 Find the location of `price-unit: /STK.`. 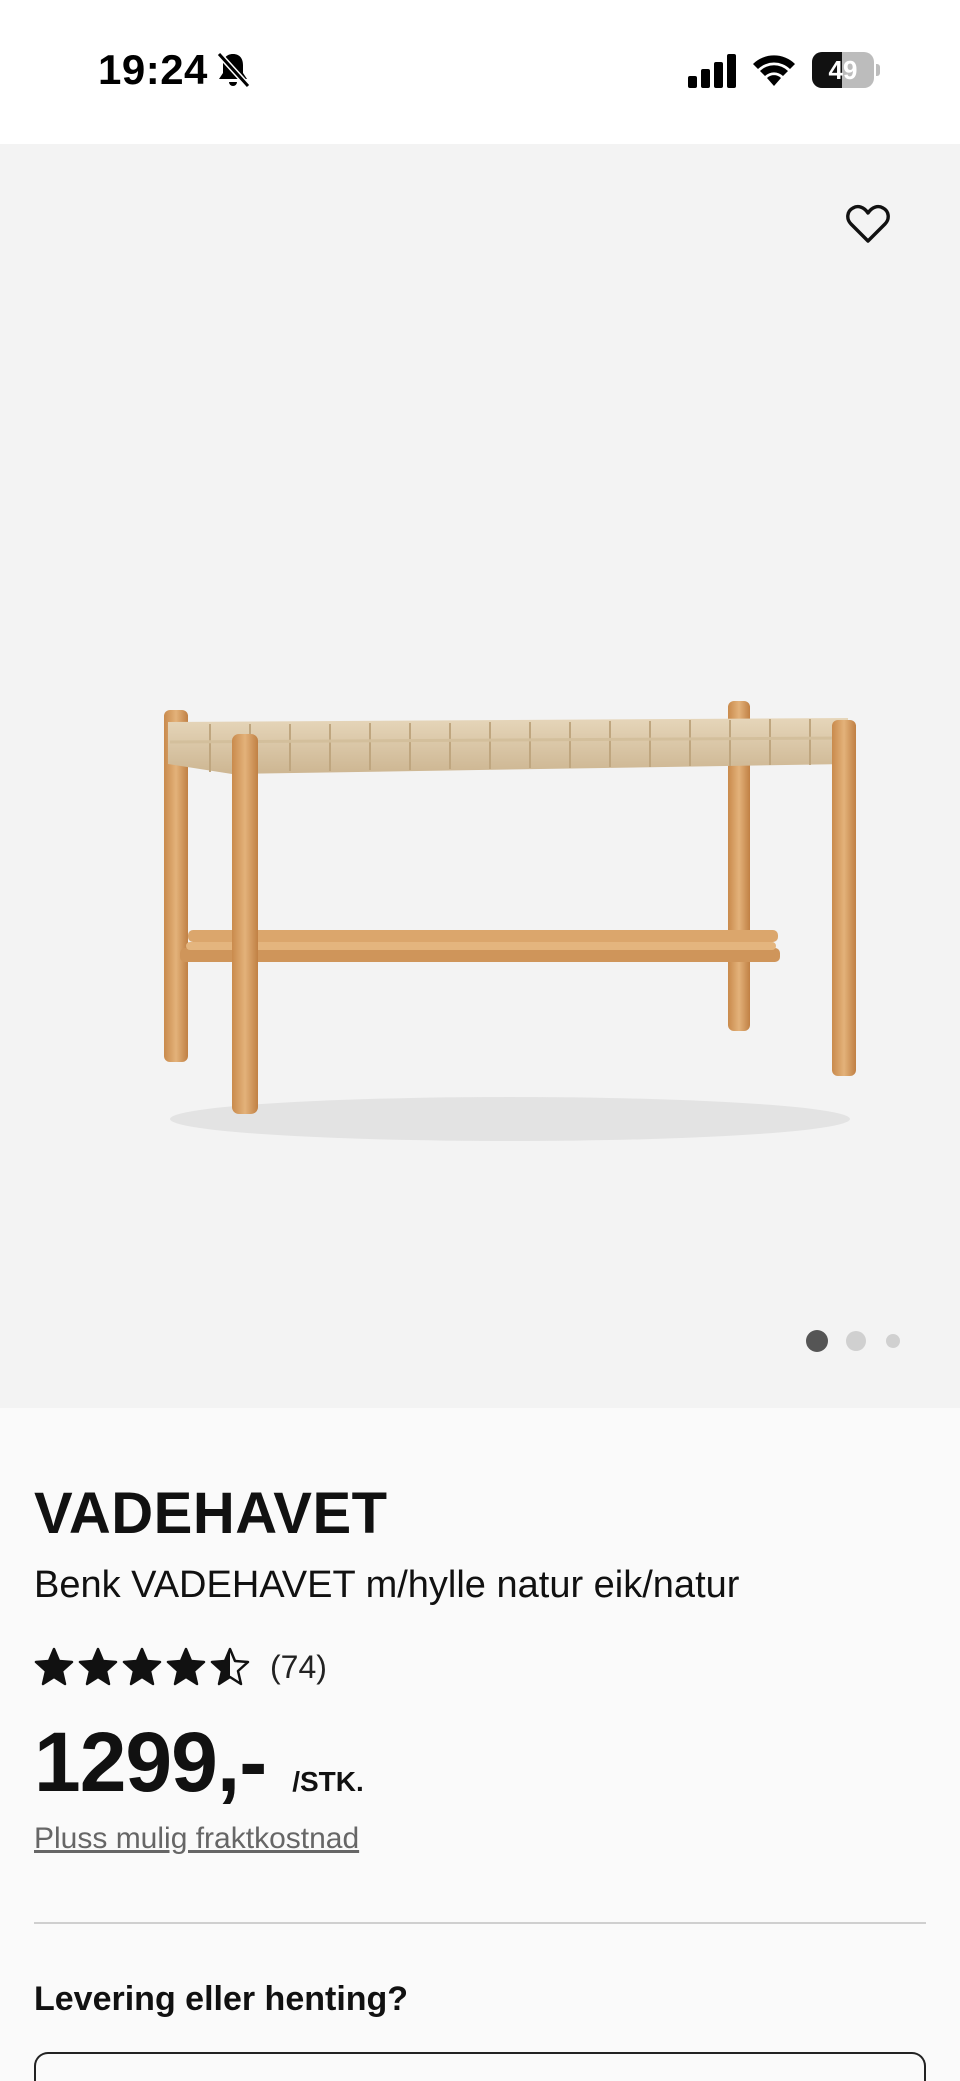

price-unit: /STK. is located at coordinates (328, 1781).